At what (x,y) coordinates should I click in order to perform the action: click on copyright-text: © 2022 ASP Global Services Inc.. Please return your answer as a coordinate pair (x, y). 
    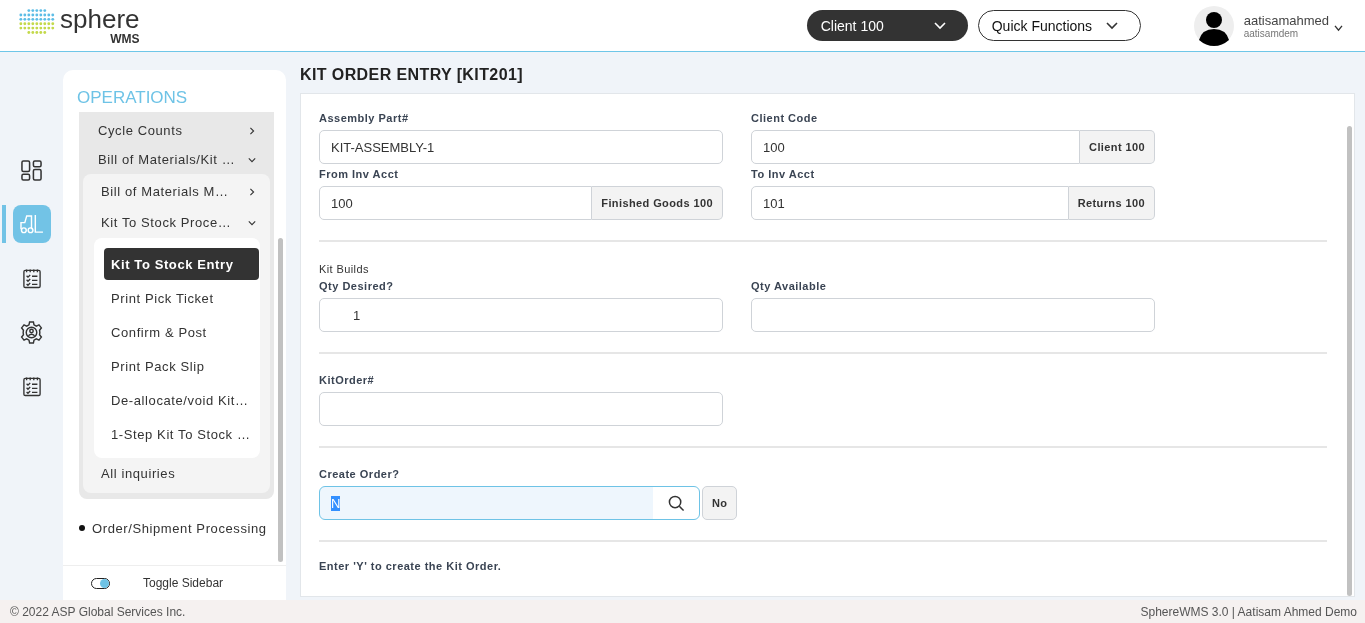
    Looking at the image, I should click on (98, 611).